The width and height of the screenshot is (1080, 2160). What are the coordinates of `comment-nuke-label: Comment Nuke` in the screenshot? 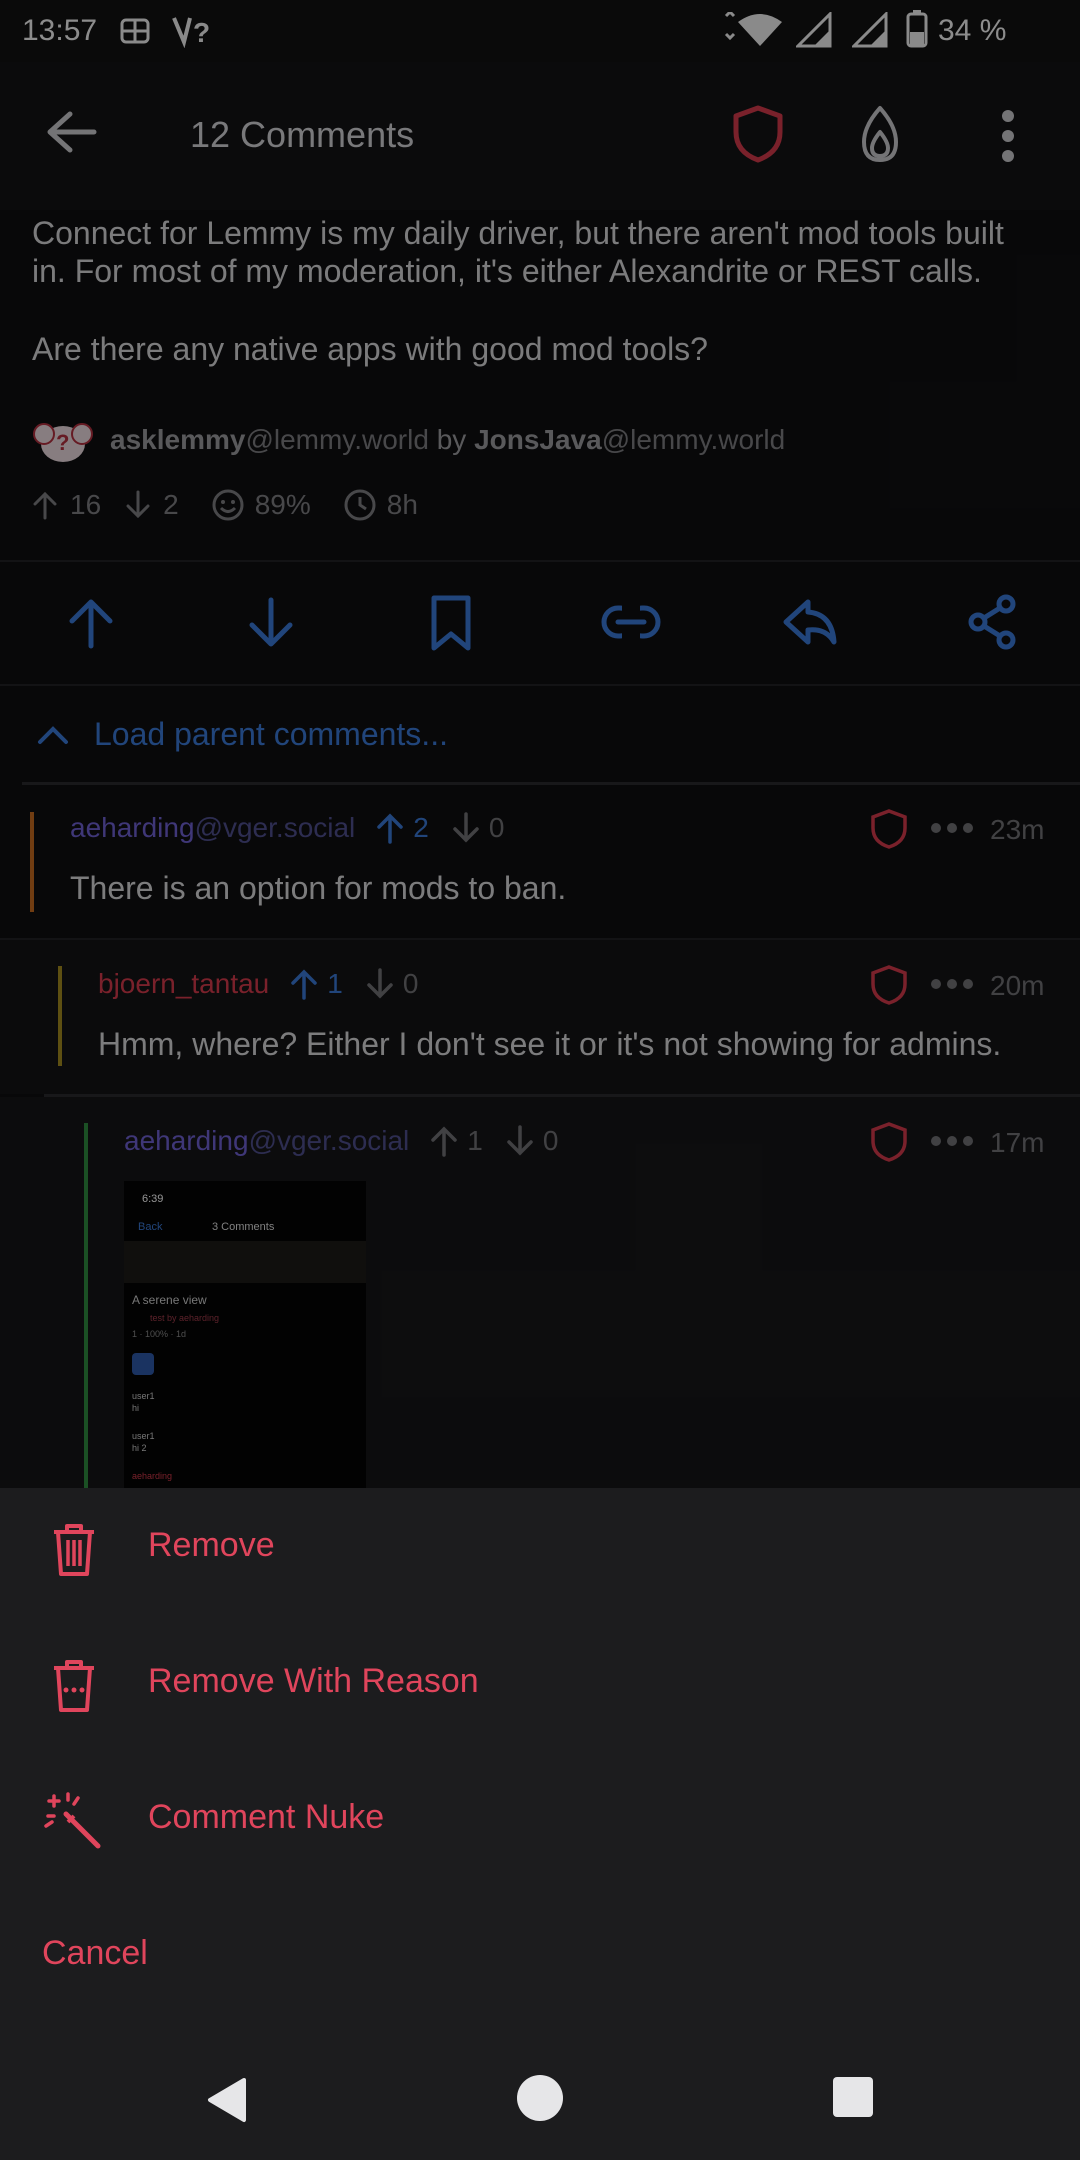 It's located at (266, 1817).